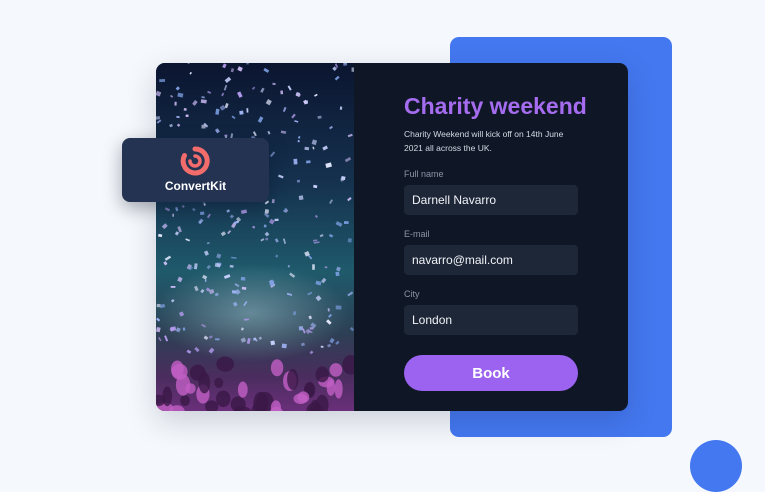  What do you see at coordinates (491, 373) in the screenshot?
I see `book-button: Book` at bounding box center [491, 373].